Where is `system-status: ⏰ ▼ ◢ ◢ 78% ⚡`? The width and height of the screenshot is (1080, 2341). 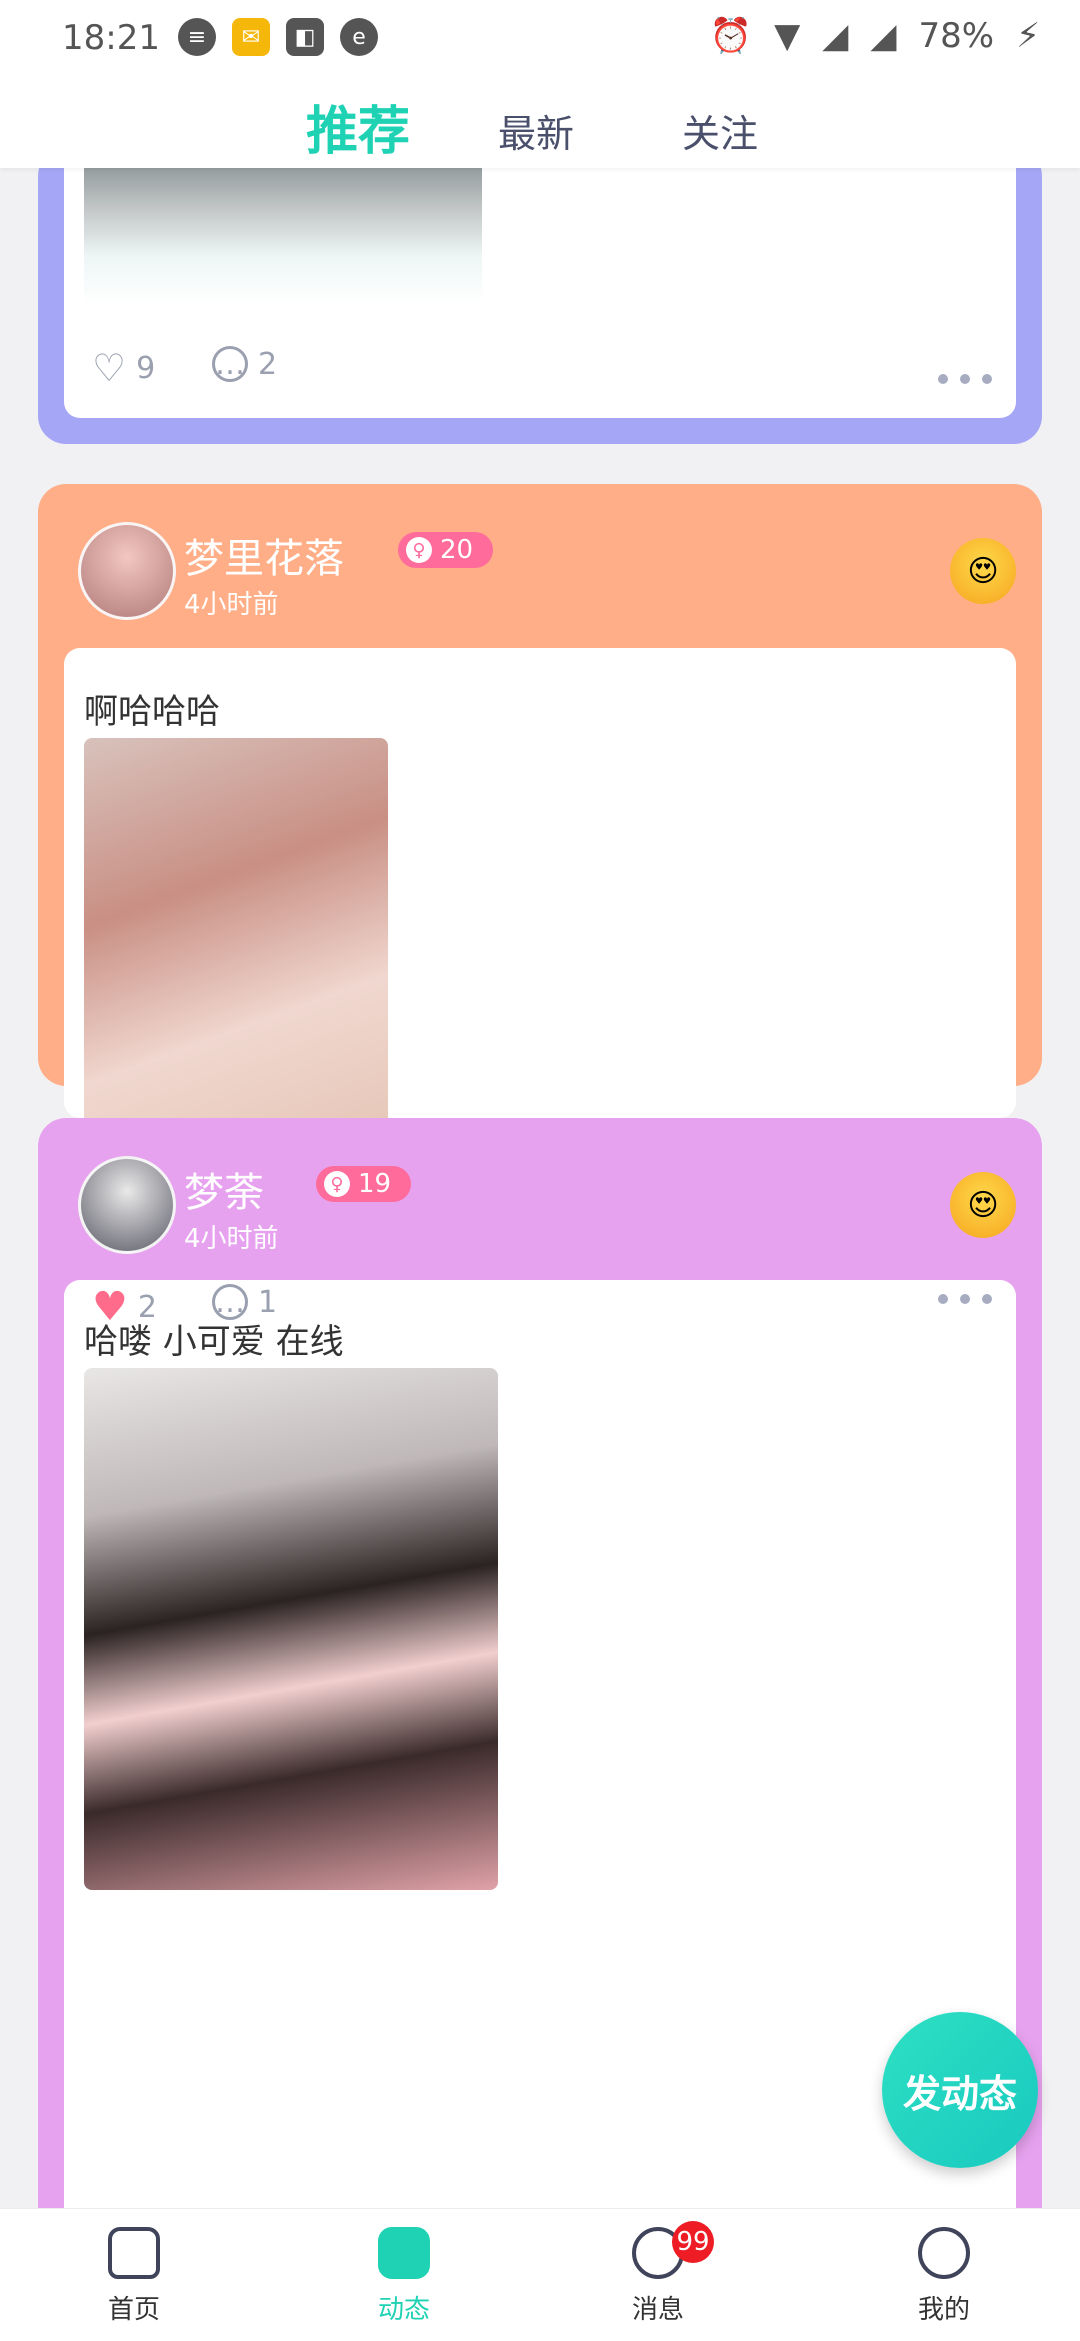 system-status: ⏰ ▼ ◢ ◢ 78% ⚡ is located at coordinates (875, 36).